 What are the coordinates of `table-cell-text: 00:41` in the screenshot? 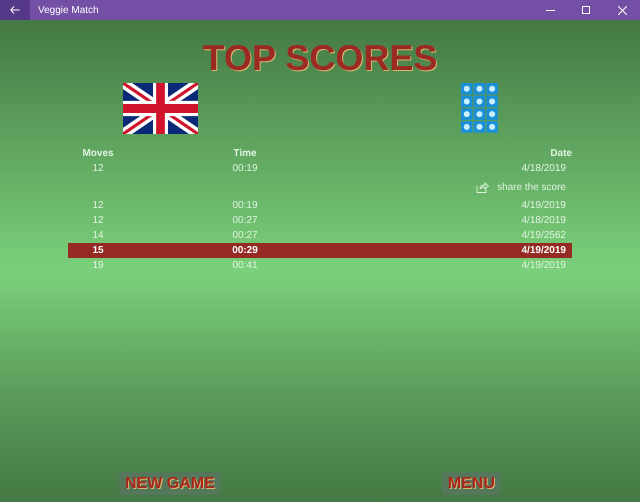 It's located at (245, 266).